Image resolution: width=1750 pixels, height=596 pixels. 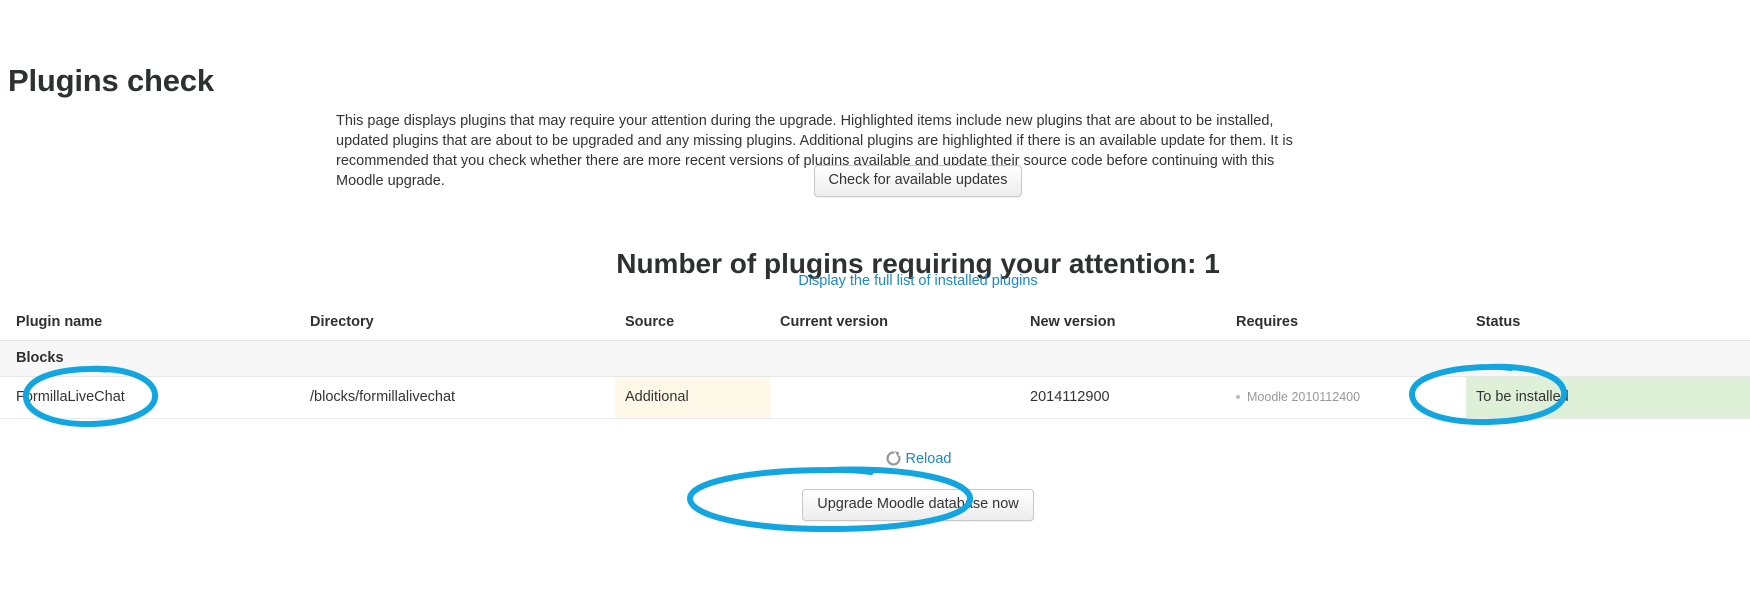 What do you see at coordinates (928, 458) in the screenshot?
I see `reload-label: Reload` at bounding box center [928, 458].